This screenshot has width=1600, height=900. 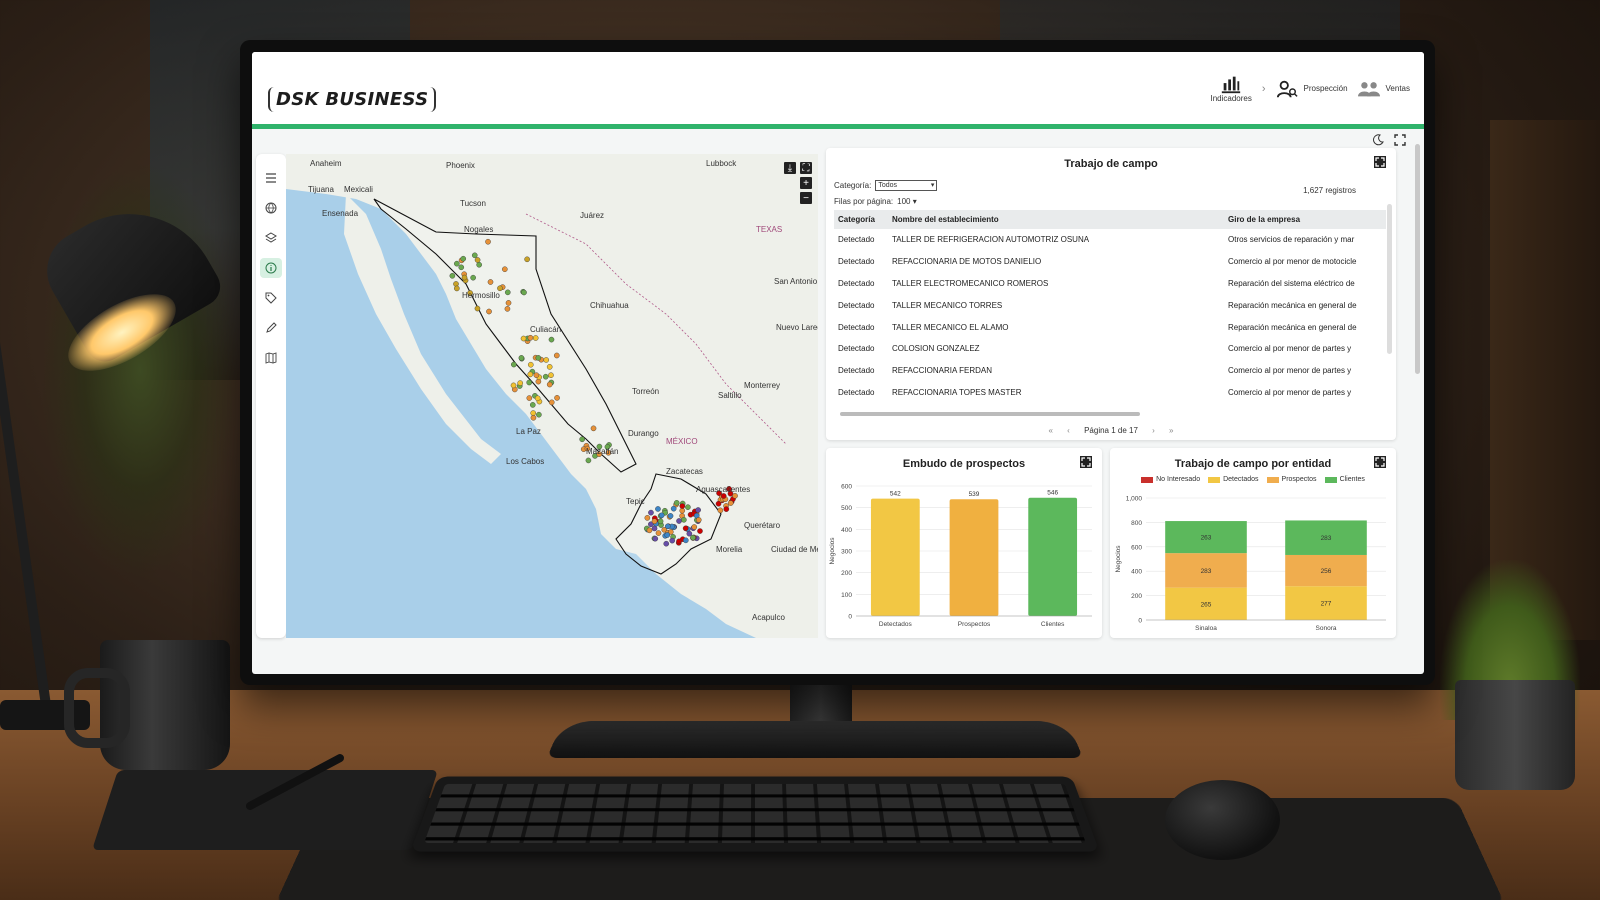 What do you see at coordinates (1389, 140) in the screenshot?
I see `view-tools` at bounding box center [1389, 140].